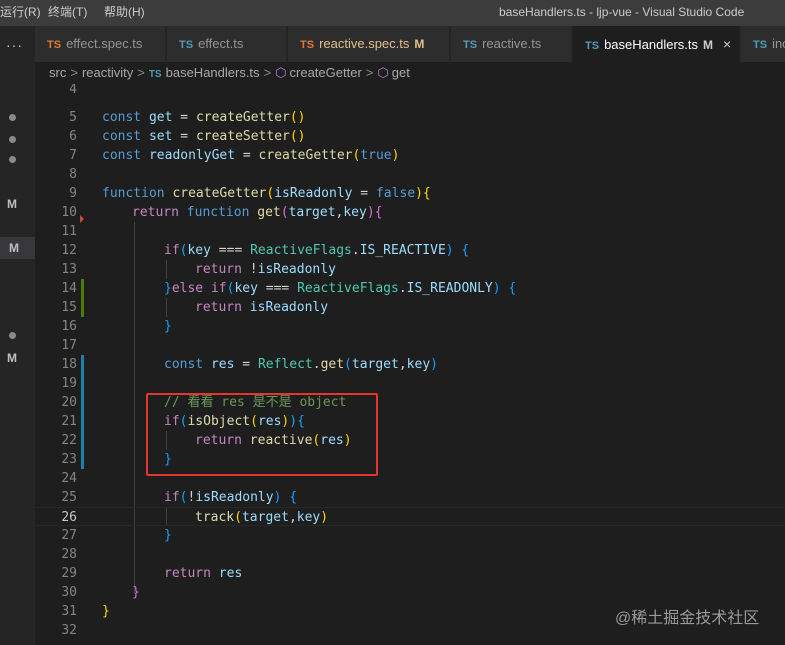 Image resolution: width=785 pixels, height=645 pixels. What do you see at coordinates (265, 269) in the screenshot?
I see `code-text: return !isReadonly` at bounding box center [265, 269].